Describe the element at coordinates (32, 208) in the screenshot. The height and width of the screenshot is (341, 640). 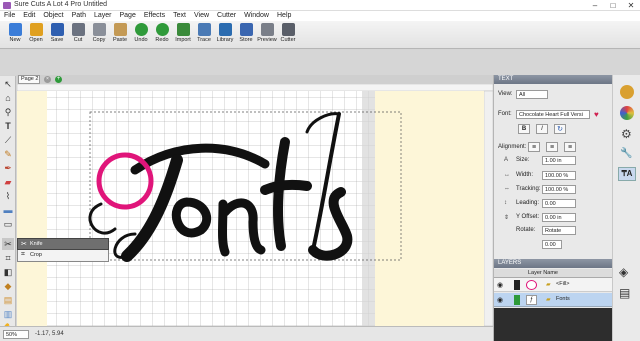
I see `page-margin-left` at that location.